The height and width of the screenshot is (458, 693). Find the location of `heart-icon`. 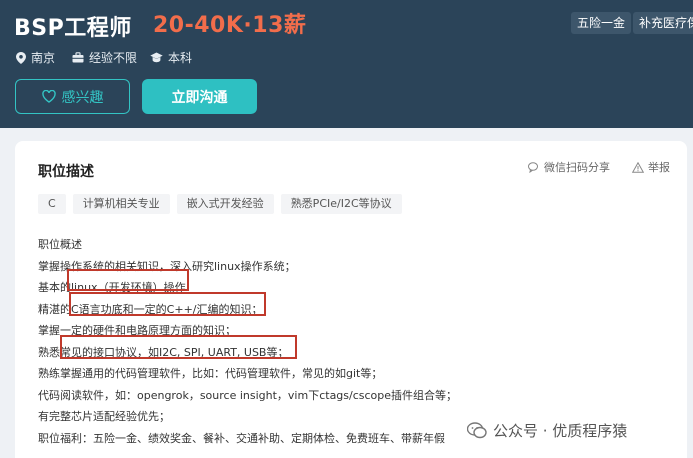

heart-icon is located at coordinates (48, 96).